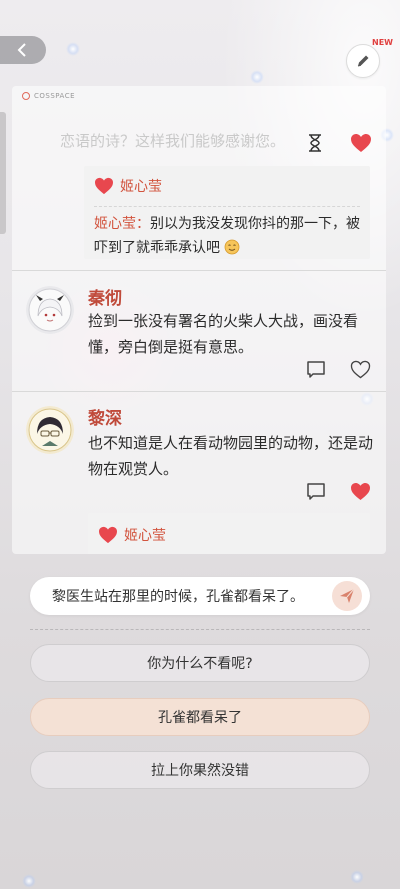 Image resolution: width=400 pixels, height=889 pixels. I want to click on smile-emoji-icon, so click(232, 247).